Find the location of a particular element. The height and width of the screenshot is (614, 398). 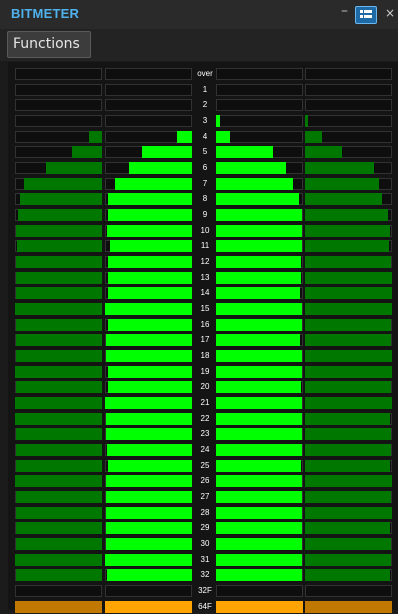

bit-row-4: 4 is located at coordinates (203, 136).